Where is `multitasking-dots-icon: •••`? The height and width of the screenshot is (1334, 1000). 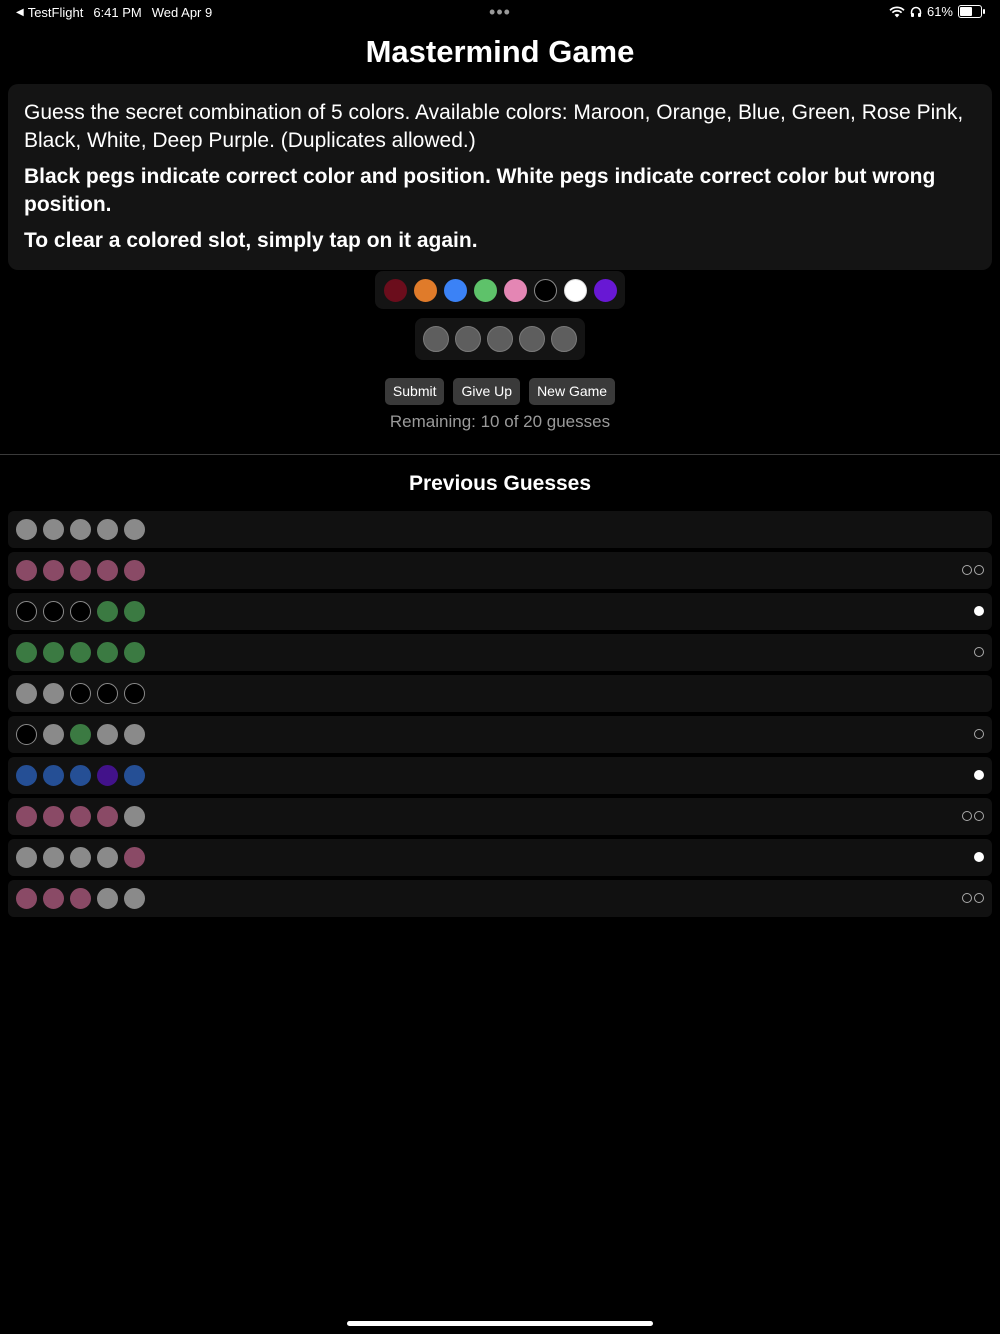
multitasking-dots-icon: ••• is located at coordinates (500, 12).